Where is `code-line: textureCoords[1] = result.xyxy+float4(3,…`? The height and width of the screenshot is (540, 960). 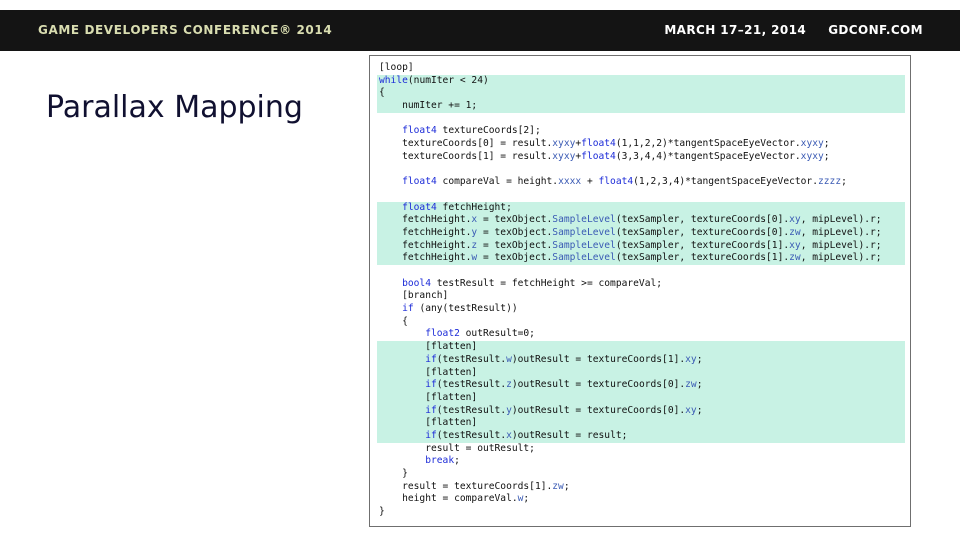
code-line: textureCoords[1] = result.xyxy+float4(3,… is located at coordinates (604, 156).